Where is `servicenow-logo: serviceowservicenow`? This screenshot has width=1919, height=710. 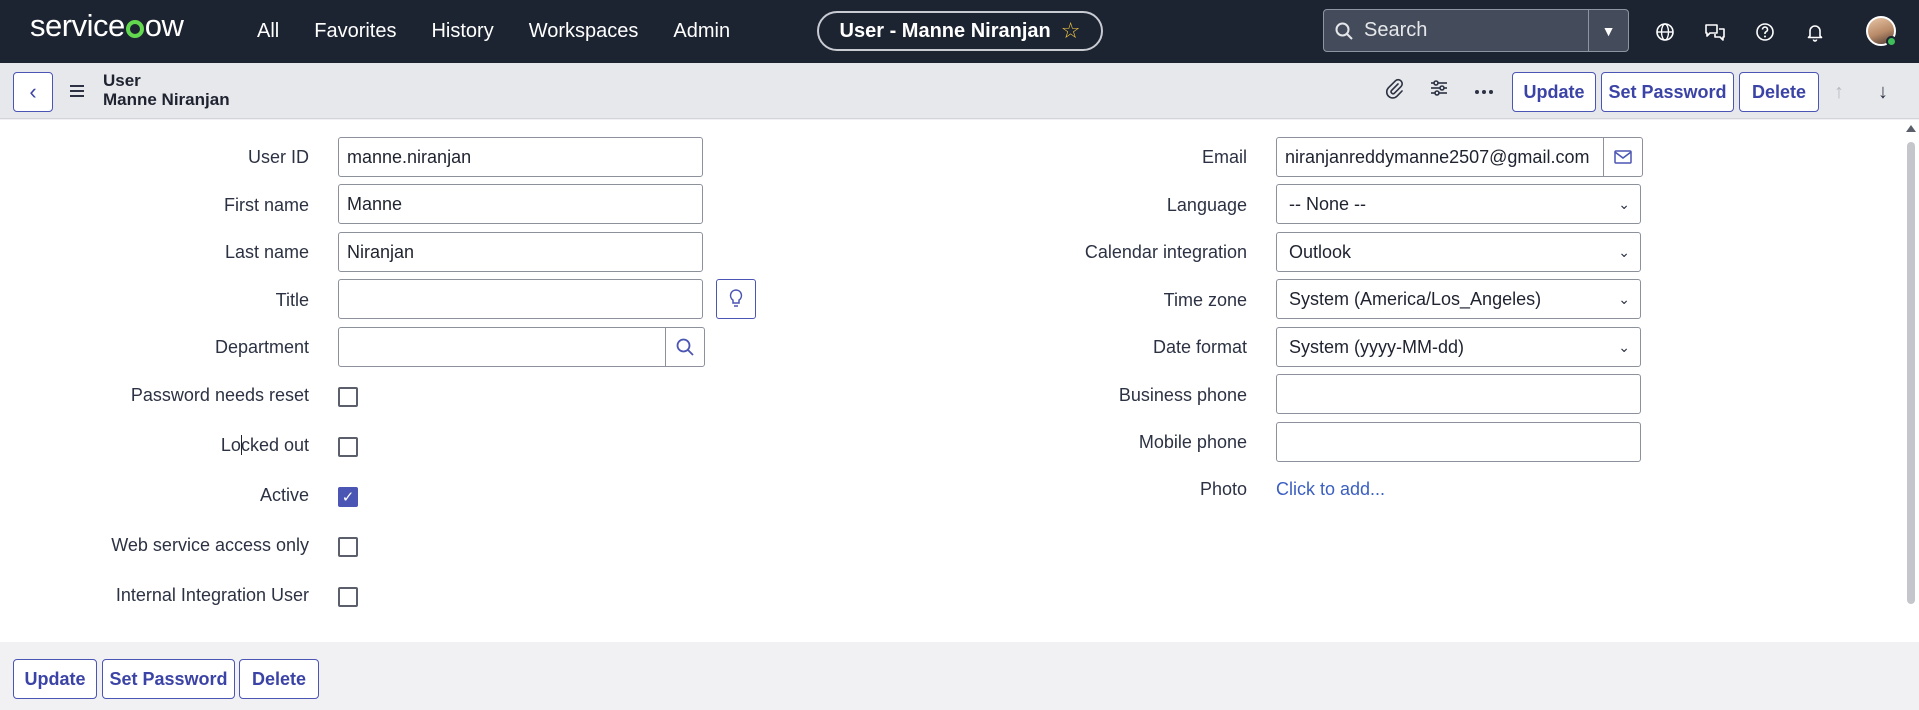 servicenow-logo: serviceowservicenow is located at coordinates (107, 26).